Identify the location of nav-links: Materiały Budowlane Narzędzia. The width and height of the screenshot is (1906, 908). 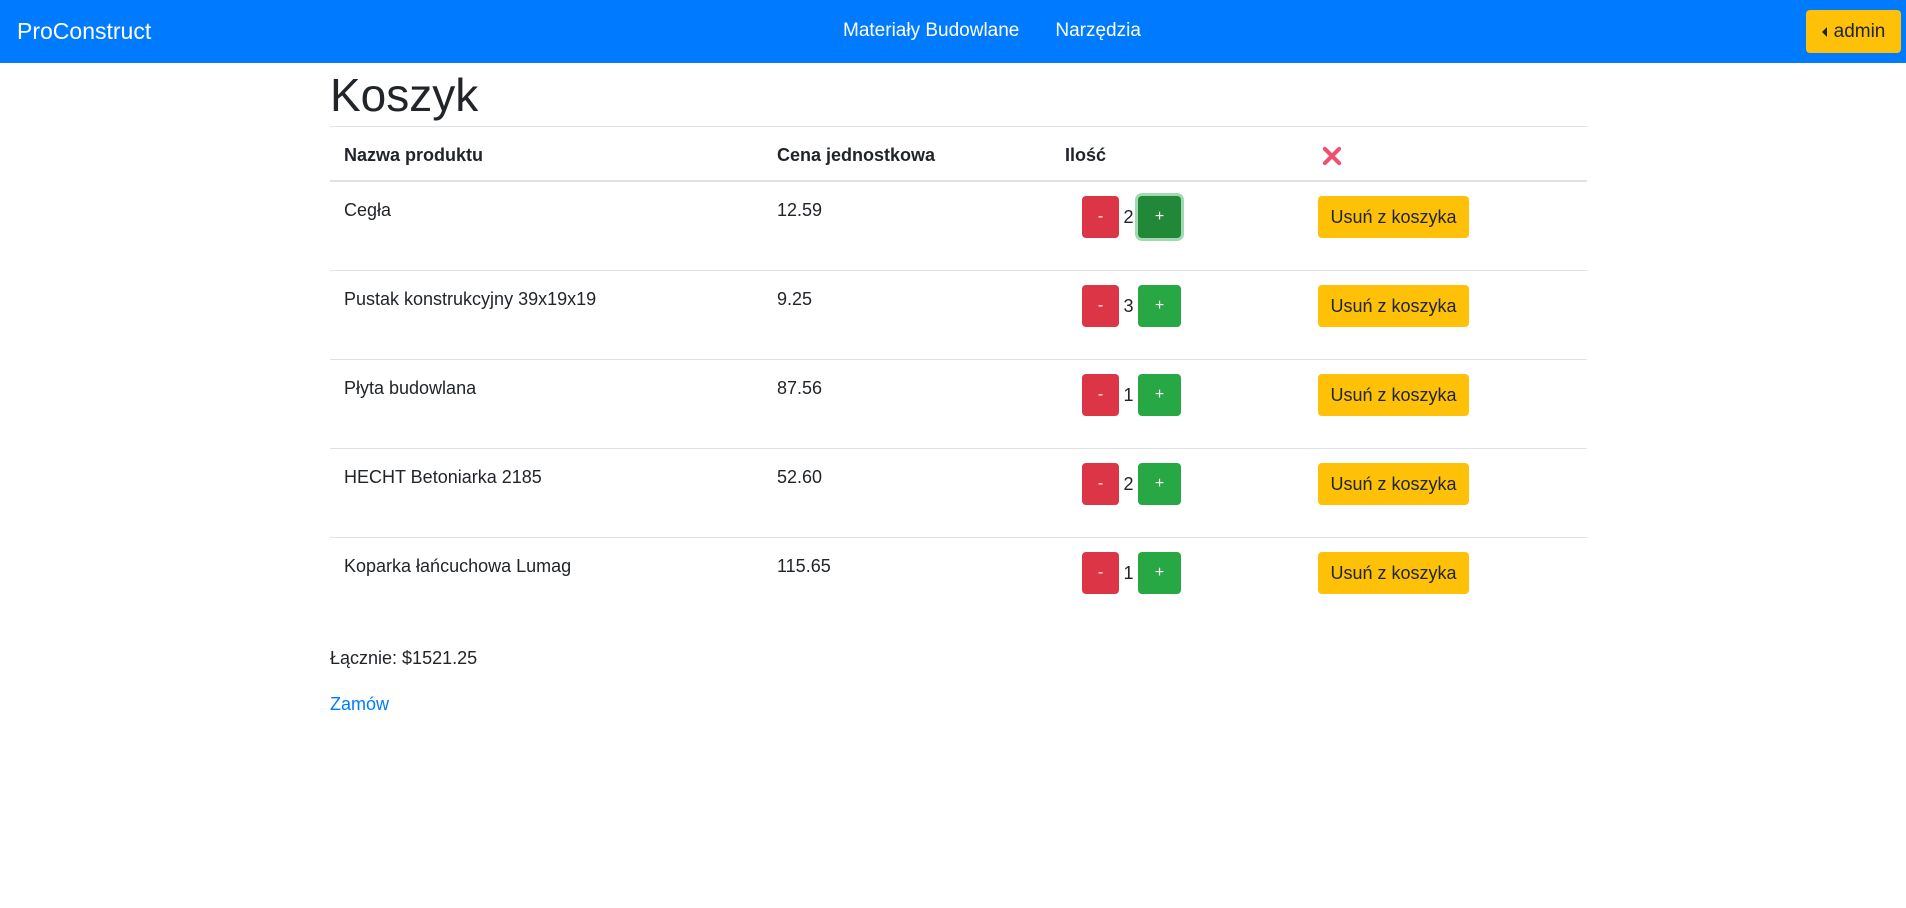
(992, 31).